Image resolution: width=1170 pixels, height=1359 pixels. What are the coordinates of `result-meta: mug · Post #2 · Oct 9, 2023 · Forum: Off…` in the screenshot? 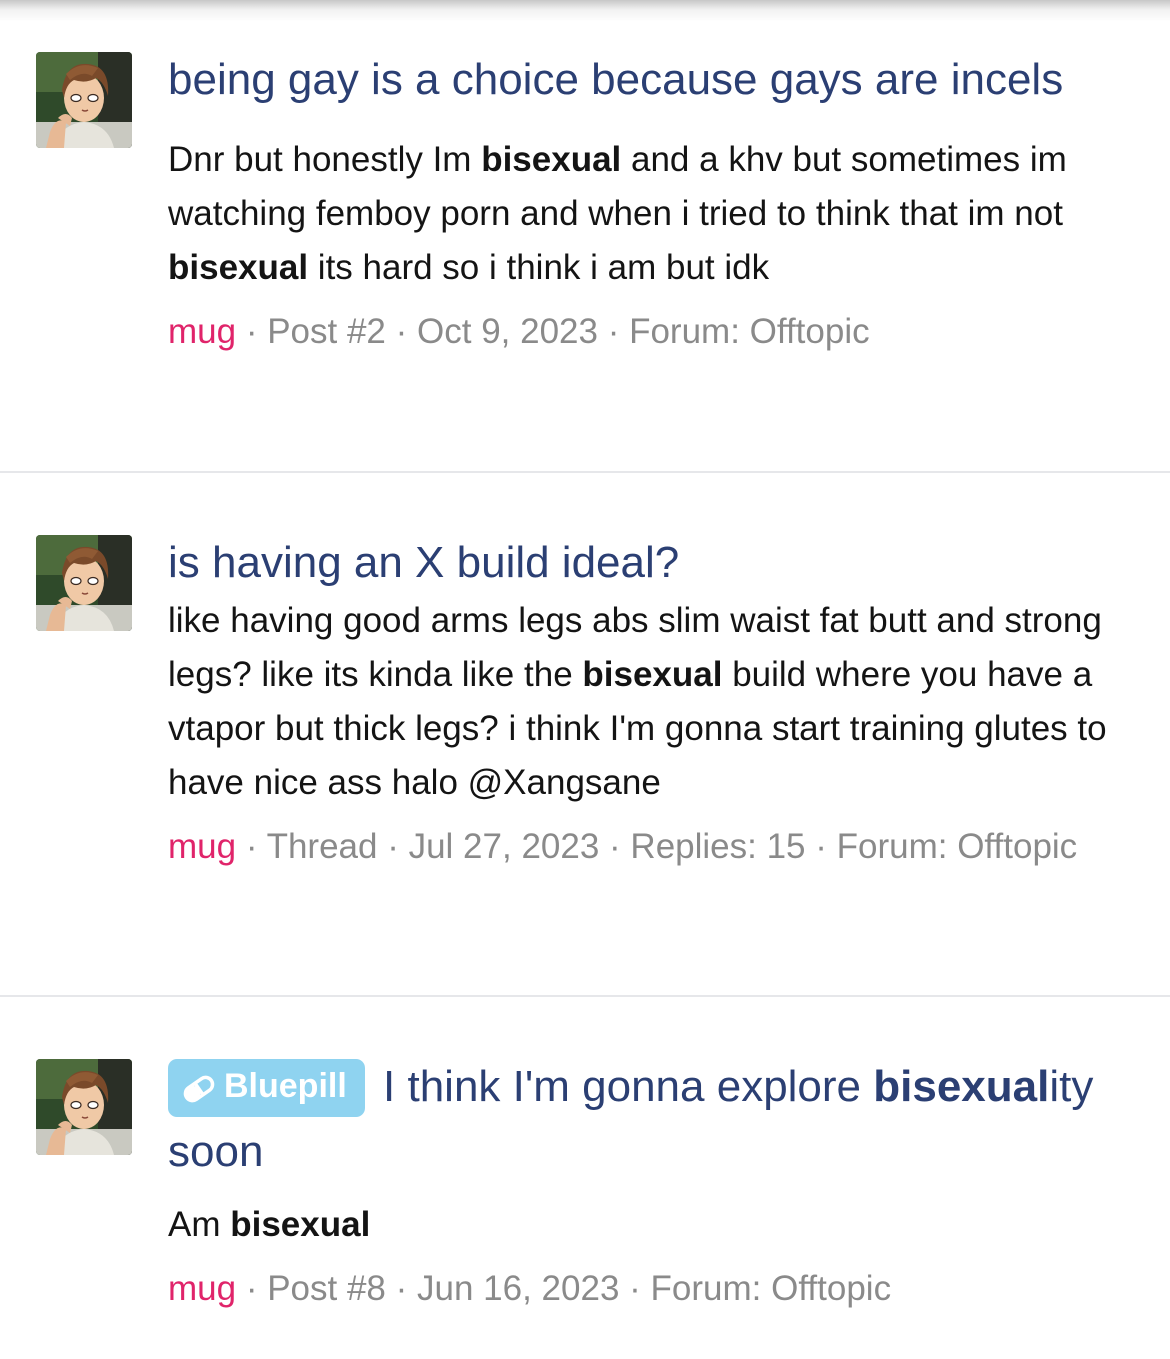 It's located at (653, 332).